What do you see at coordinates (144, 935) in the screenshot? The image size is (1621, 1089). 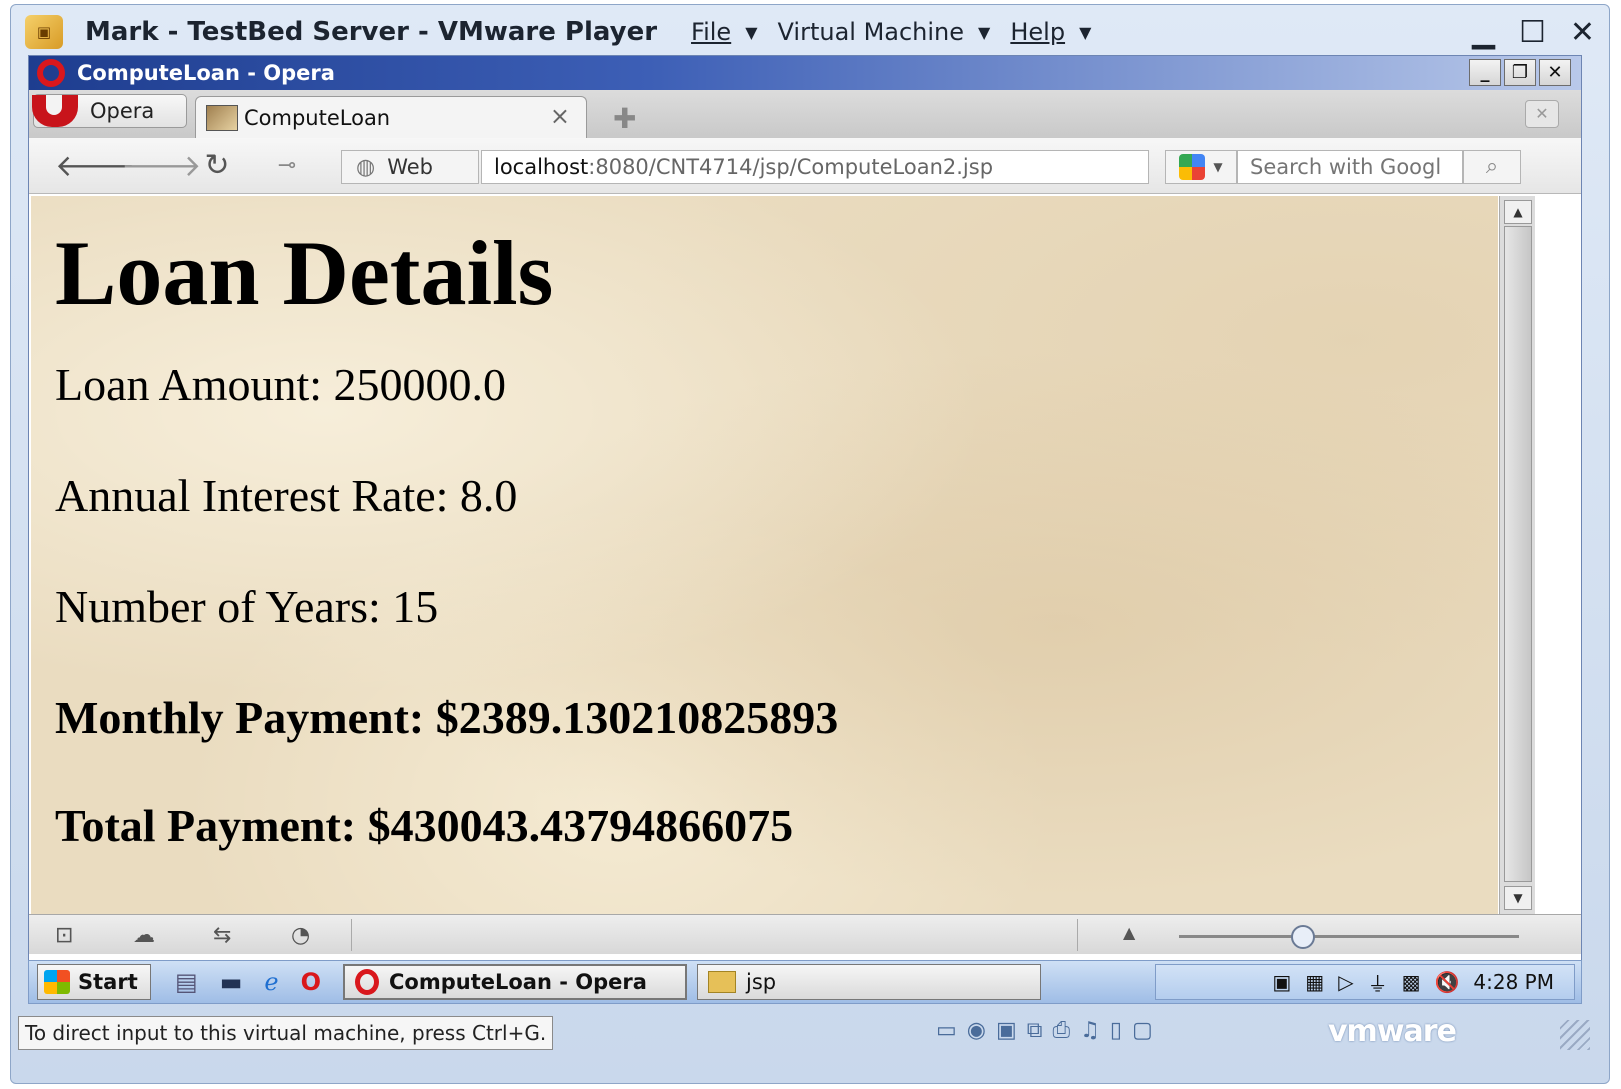 I see `cloud-icon: ☁` at bounding box center [144, 935].